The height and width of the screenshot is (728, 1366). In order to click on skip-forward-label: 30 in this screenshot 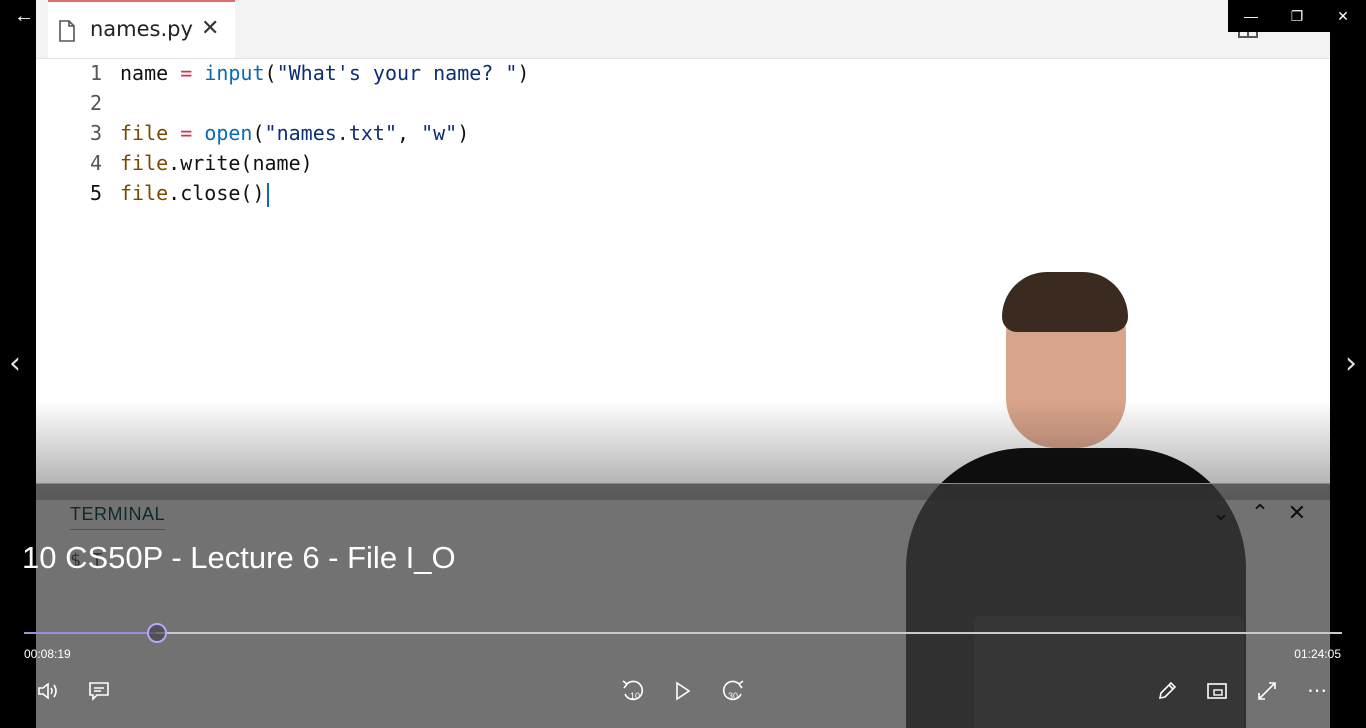, I will do `click(733, 696)`.